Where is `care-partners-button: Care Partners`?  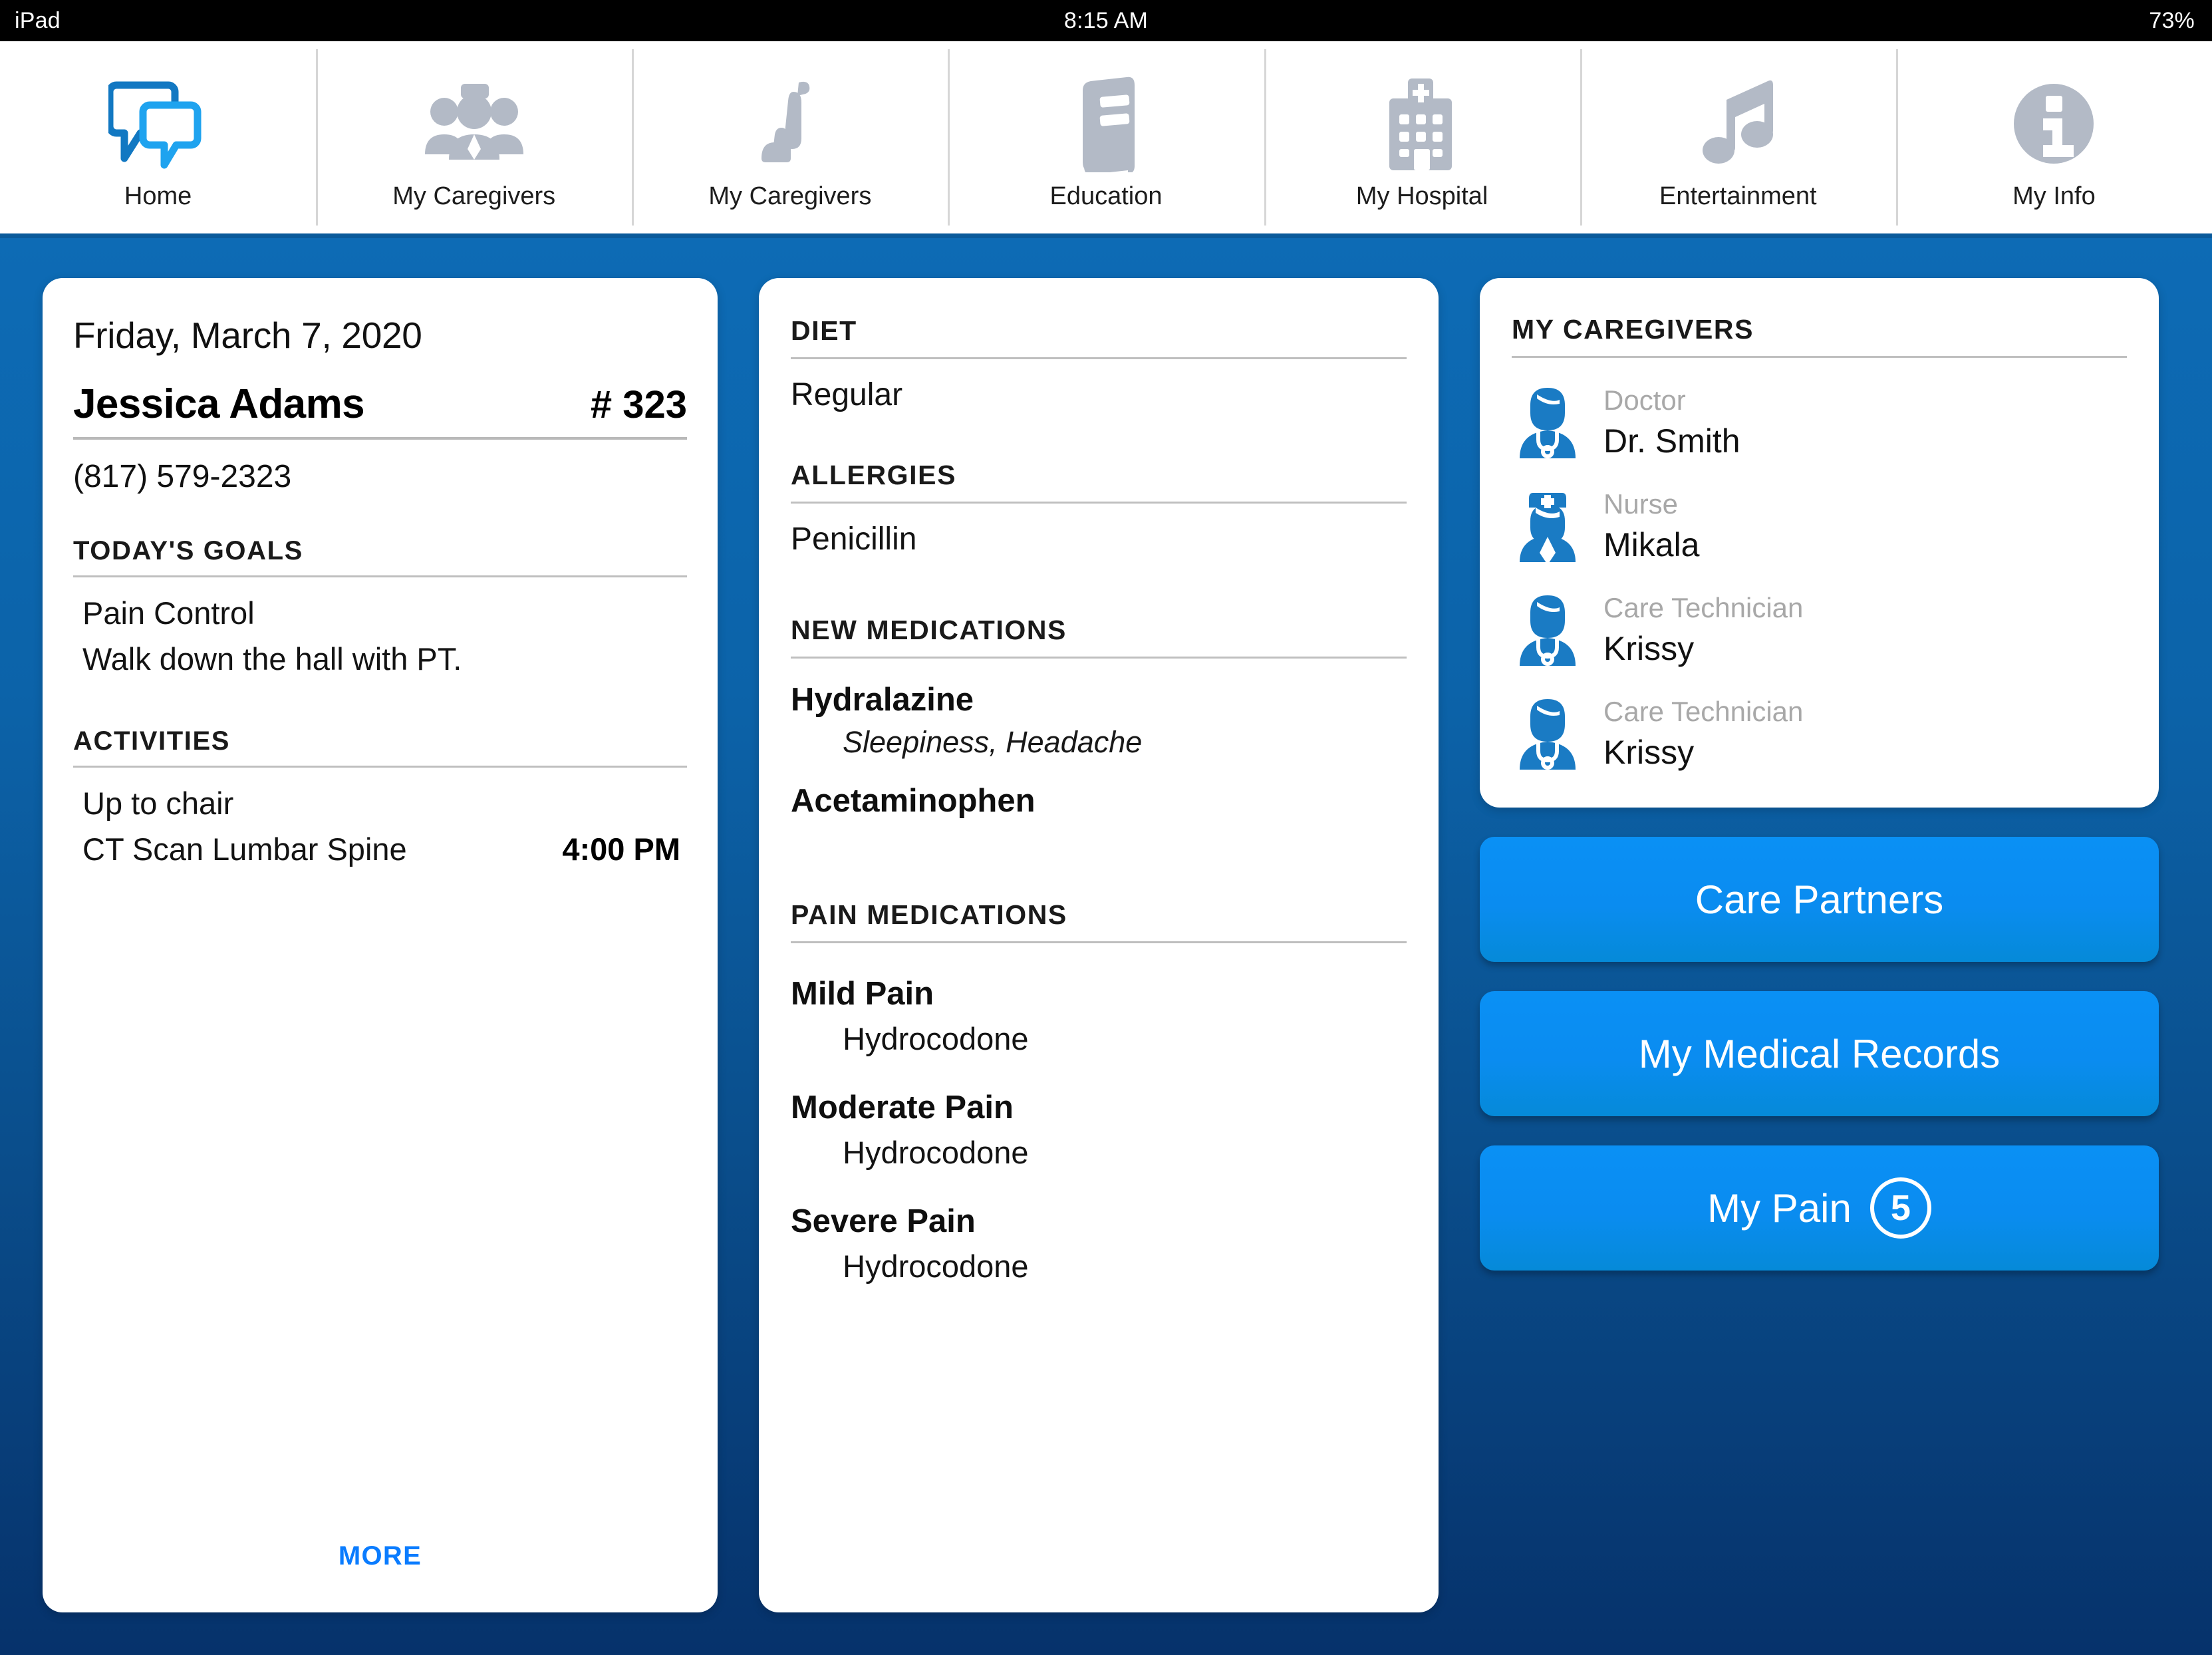 care-partners-button: Care Partners is located at coordinates (1820, 900).